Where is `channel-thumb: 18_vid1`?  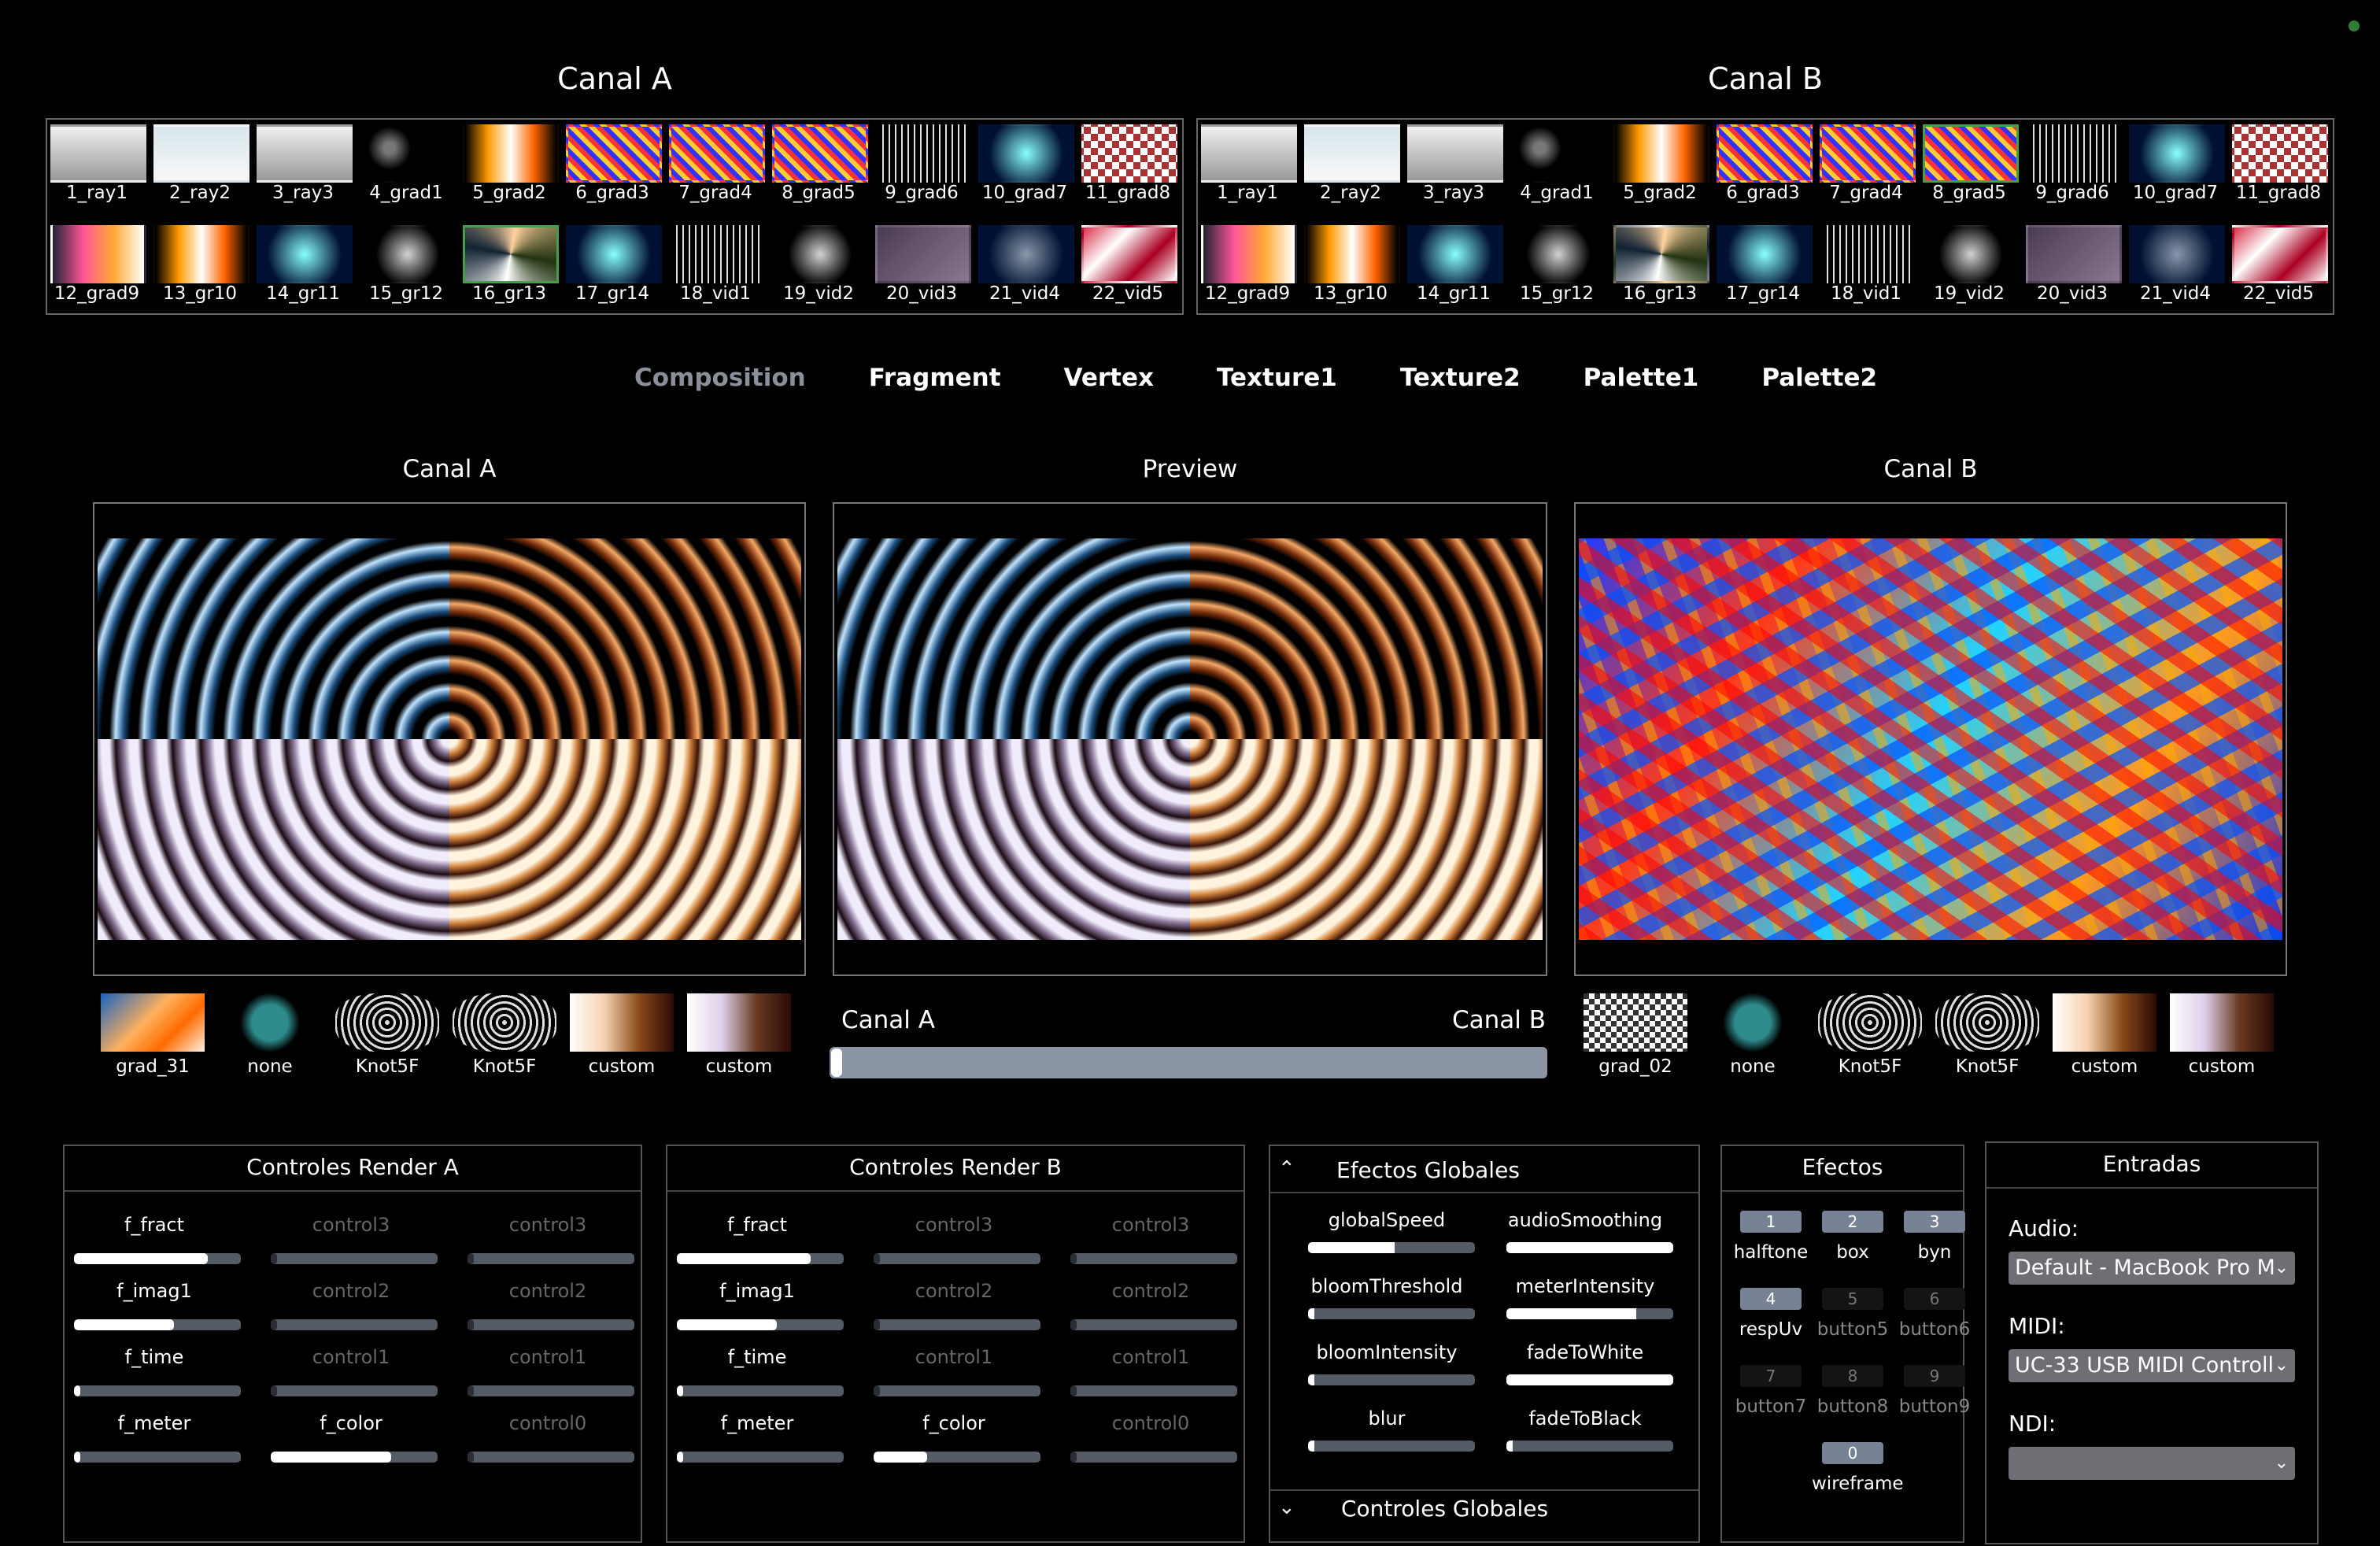
channel-thumb: 18_vid1 is located at coordinates (1869, 274).